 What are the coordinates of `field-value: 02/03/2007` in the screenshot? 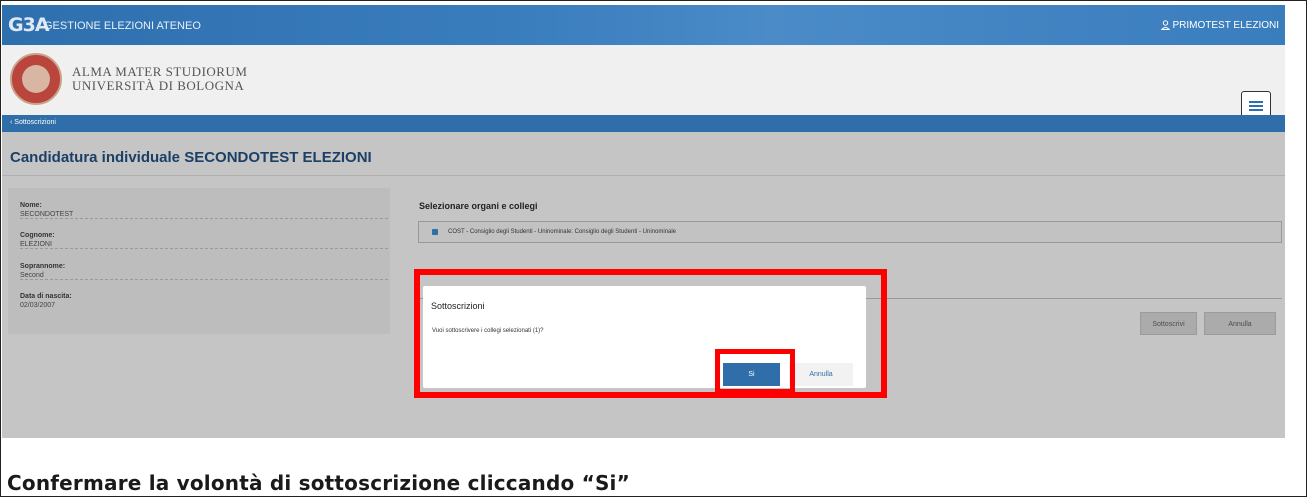 It's located at (38, 305).